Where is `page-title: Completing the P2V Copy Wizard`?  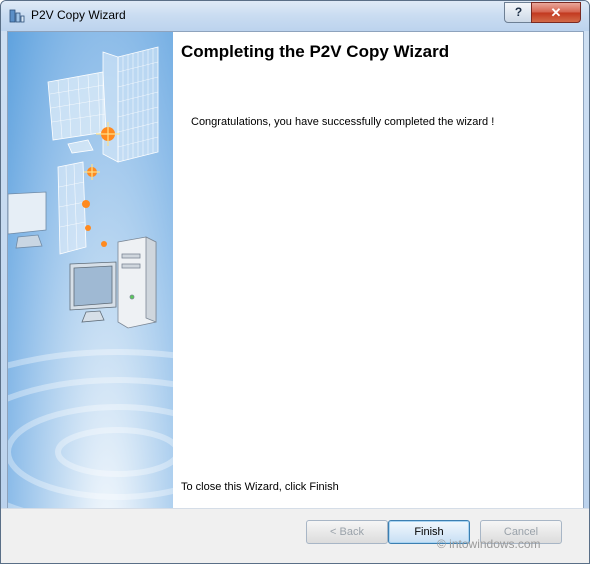
page-title: Completing the P2V Copy Wizard is located at coordinates (315, 51).